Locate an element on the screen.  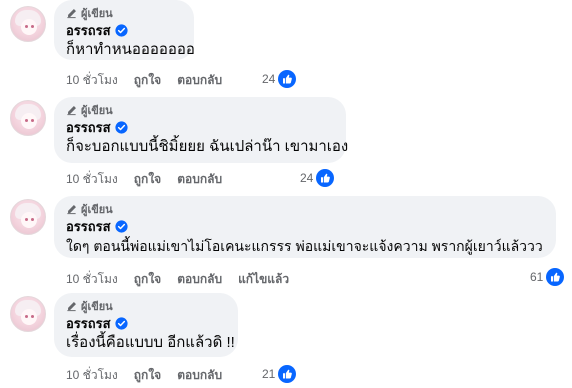
comment-actions: 10 ชั่วโมง ถูกใจ ตอบกลับ แก้ไขแล้ว is located at coordinates (177, 279).